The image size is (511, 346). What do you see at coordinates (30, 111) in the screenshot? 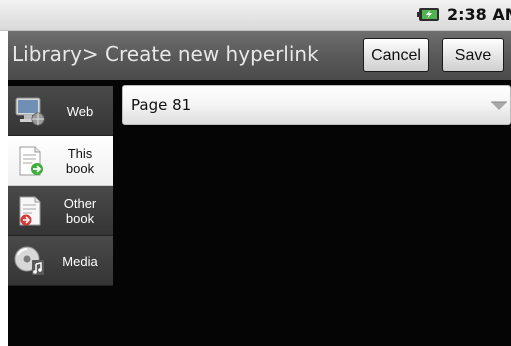
I see `computer-globe-icon` at bounding box center [30, 111].